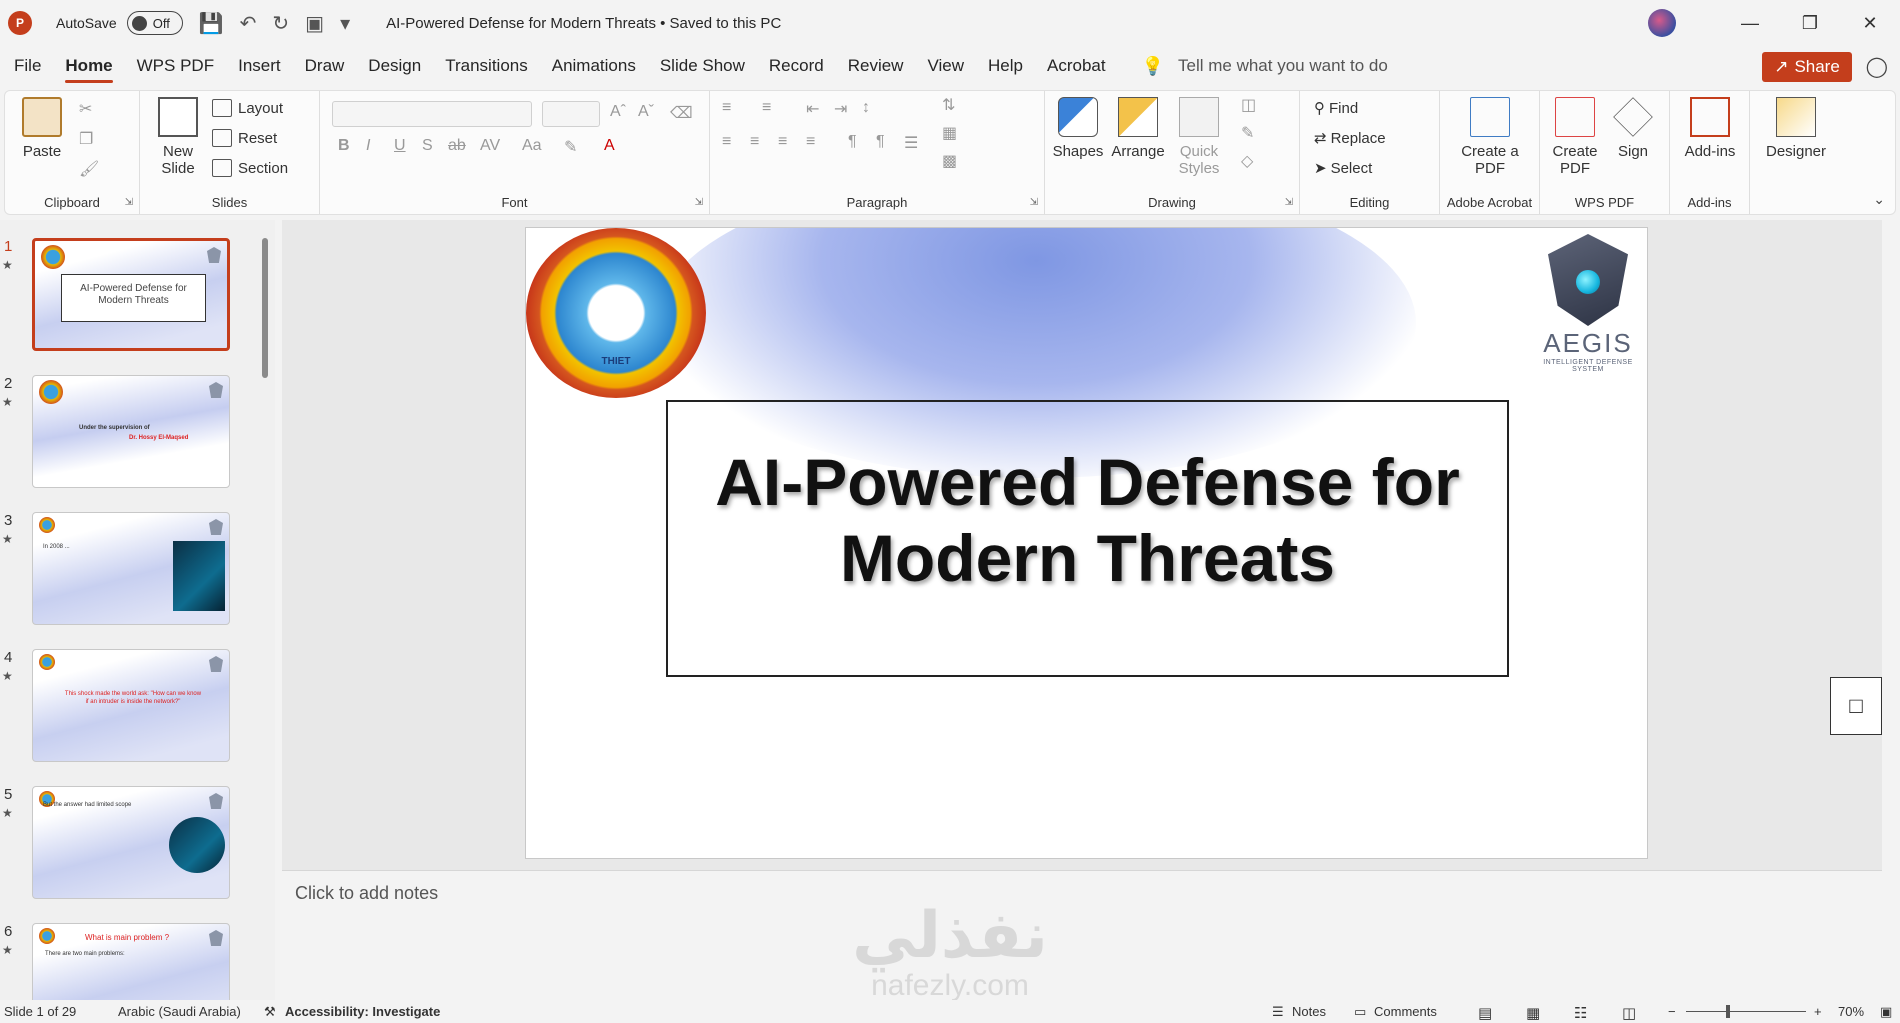  I want to click on bookmark-icon: □, so click(1856, 706).